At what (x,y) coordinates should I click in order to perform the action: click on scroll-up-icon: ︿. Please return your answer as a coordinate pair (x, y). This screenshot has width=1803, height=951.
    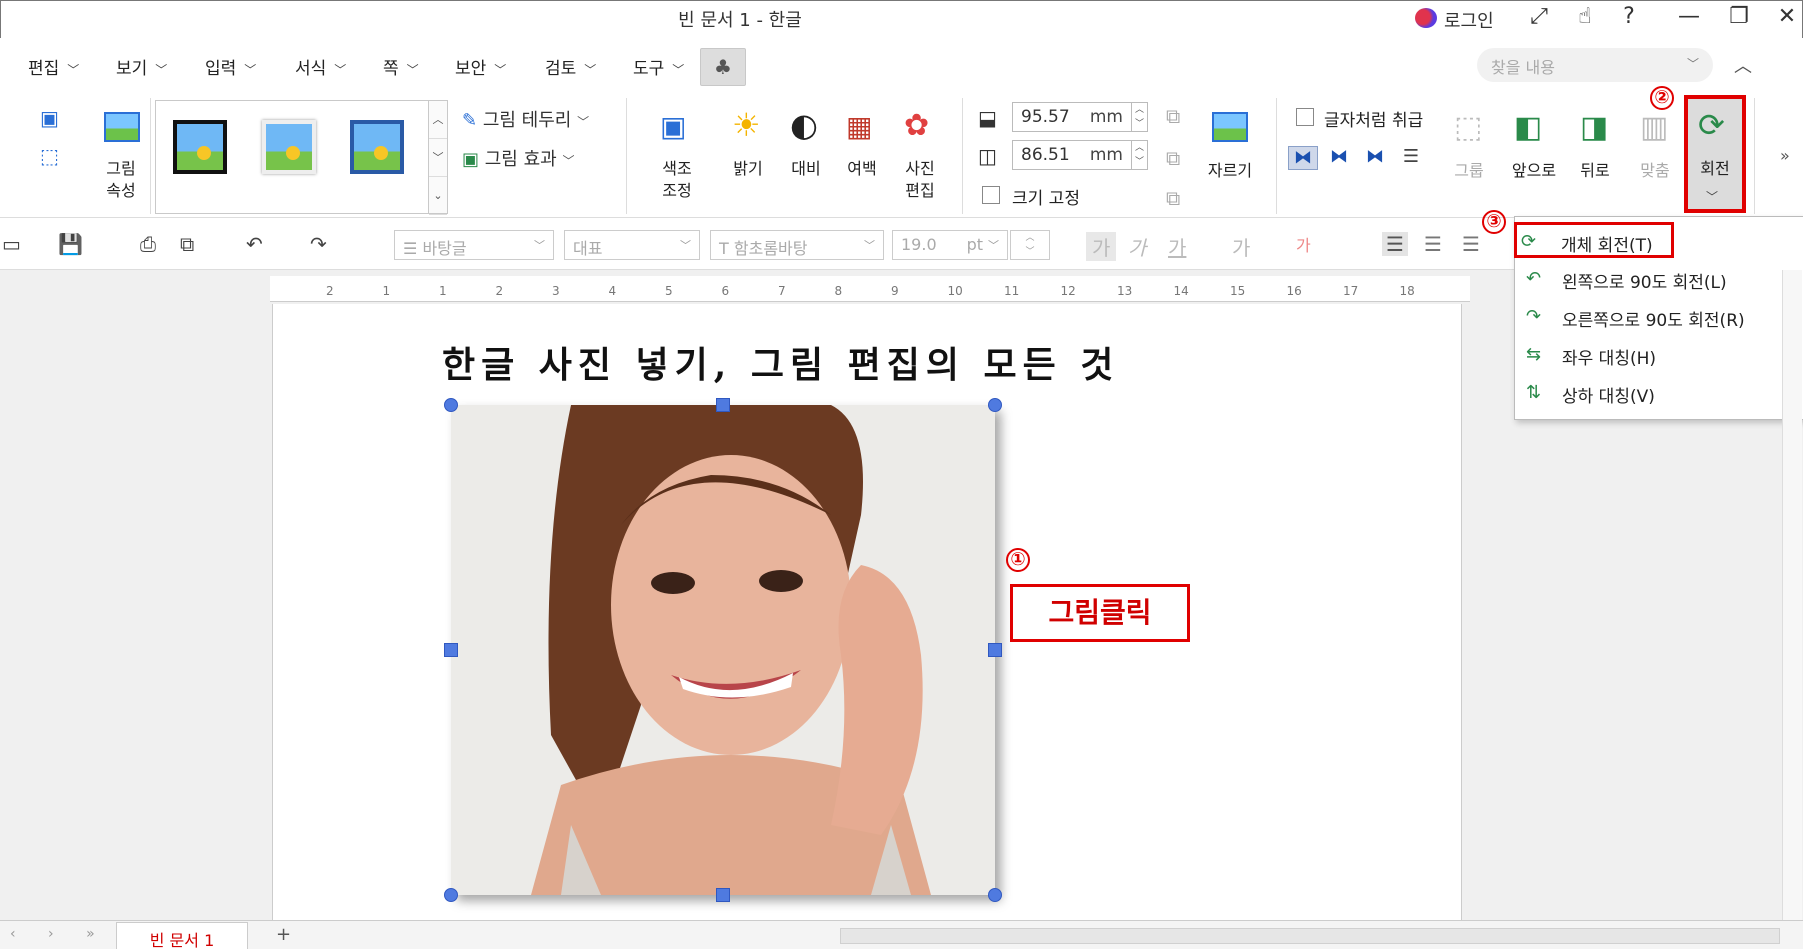
    Looking at the image, I should click on (438, 120).